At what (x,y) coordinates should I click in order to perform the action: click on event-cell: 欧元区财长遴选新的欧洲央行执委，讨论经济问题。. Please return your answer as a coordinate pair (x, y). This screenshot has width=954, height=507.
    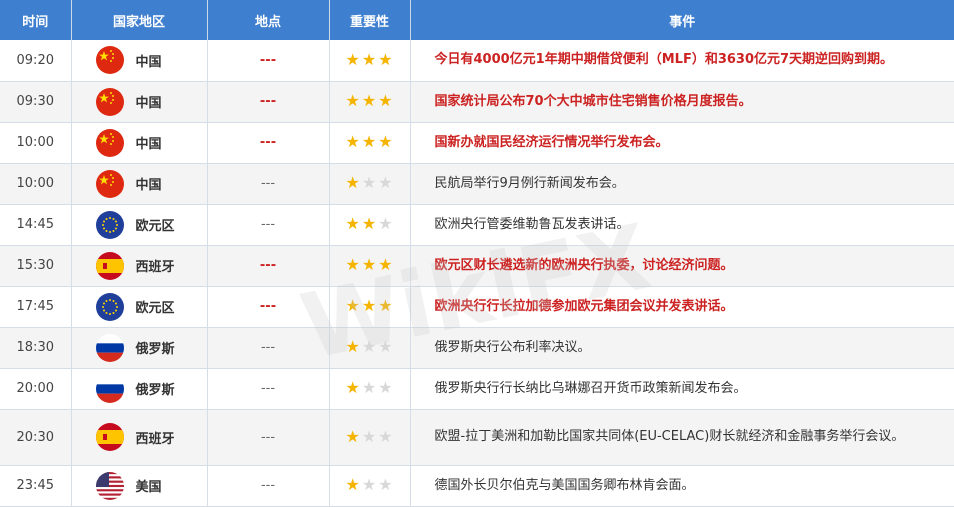
    Looking at the image, I should click on (682, 266).